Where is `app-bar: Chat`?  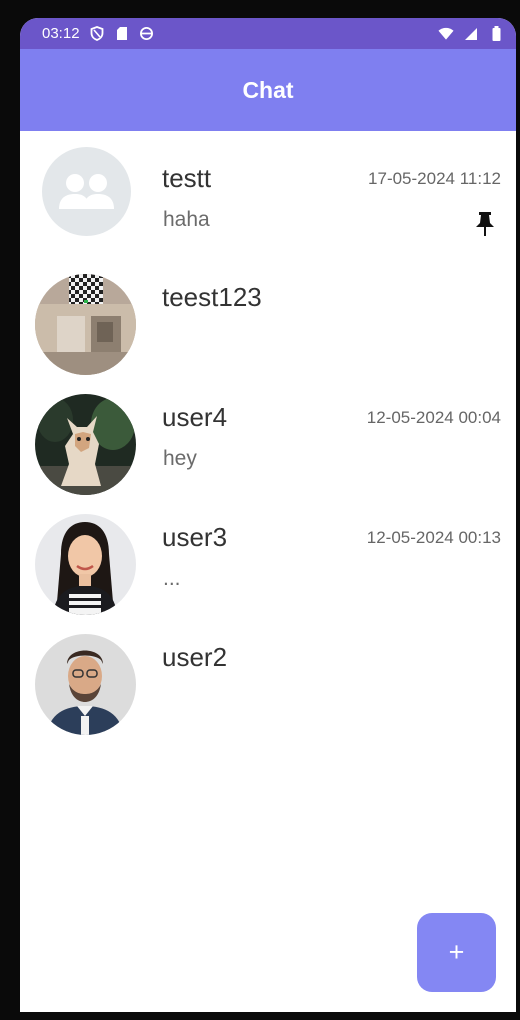 app-bar: Chat is located at coordinates (268, 90).